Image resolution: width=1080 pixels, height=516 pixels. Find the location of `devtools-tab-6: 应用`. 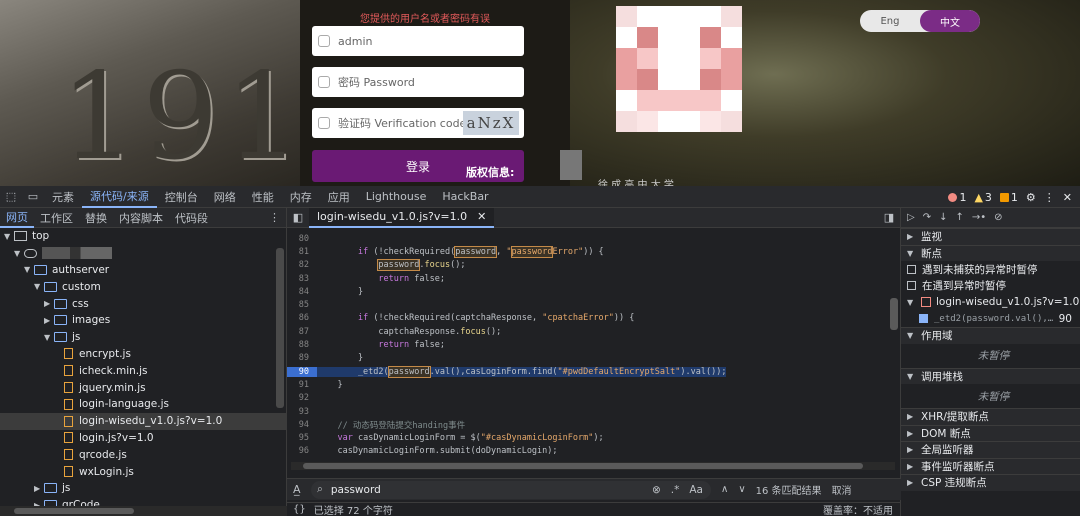

devtools-tab-6: 应用 is located at coordinates (339, 197).